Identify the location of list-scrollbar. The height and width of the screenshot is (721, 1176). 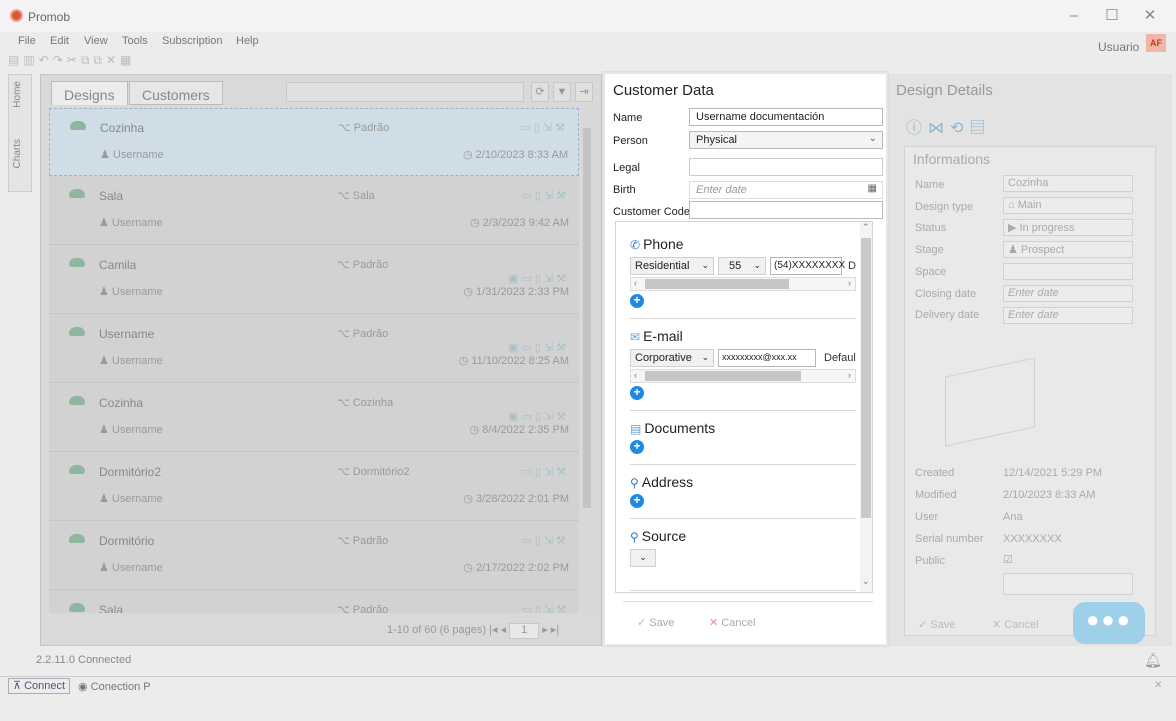
(587, 360).